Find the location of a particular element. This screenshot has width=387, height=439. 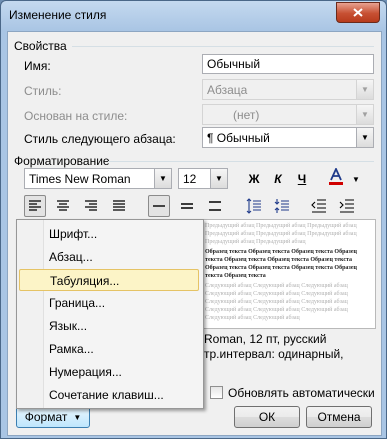

double-spacing-icon is located at coordinates (215, 206).